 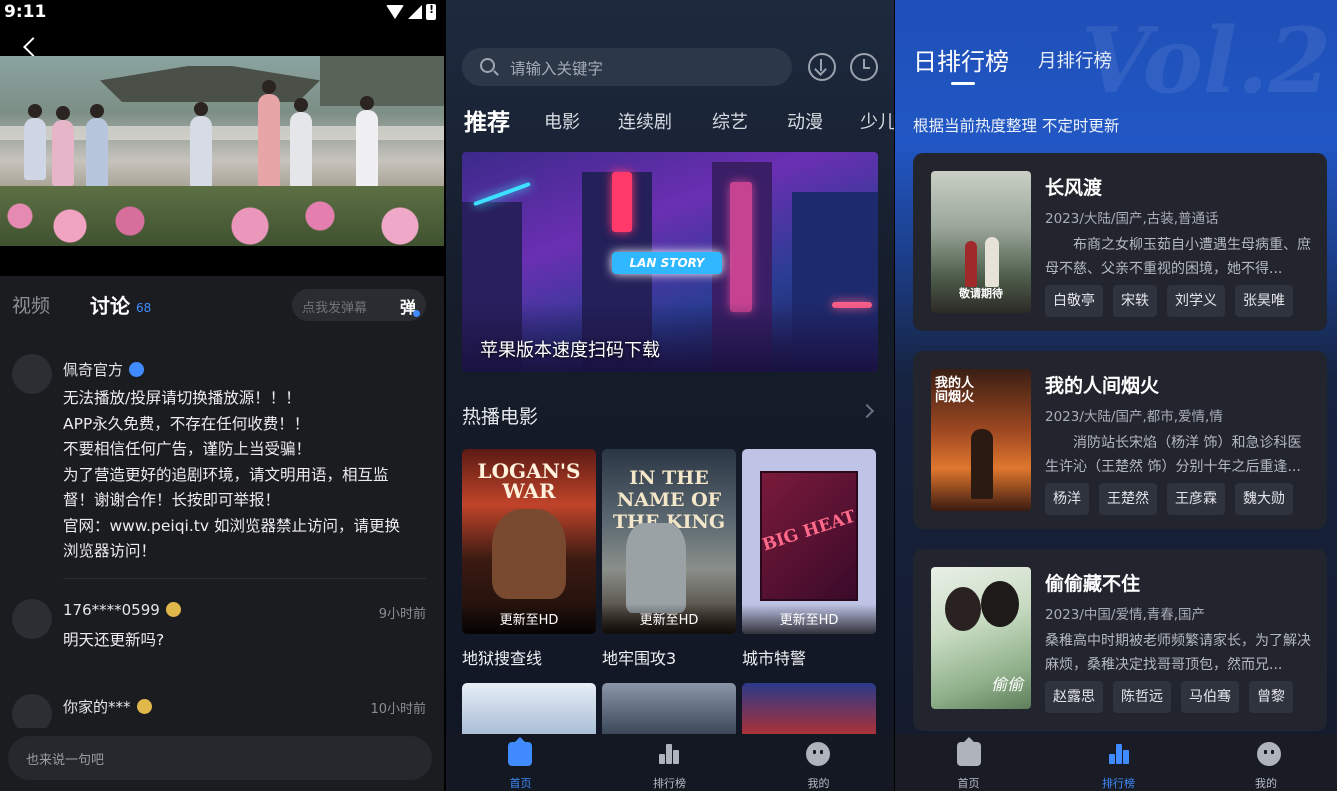 I want to click on comment-username: 你家的***, so click(x=97, y=707).